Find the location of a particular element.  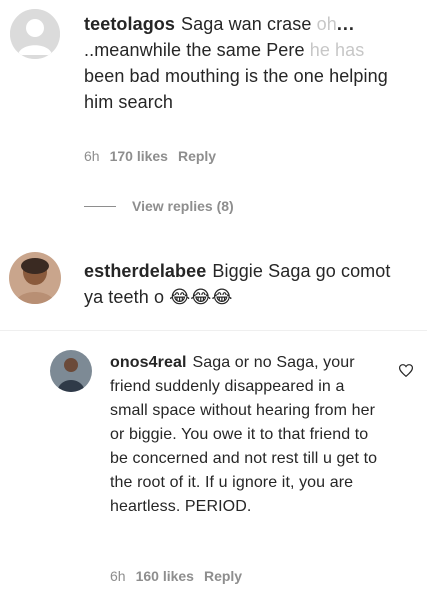

divider-line is located at coordinates (100, 206).